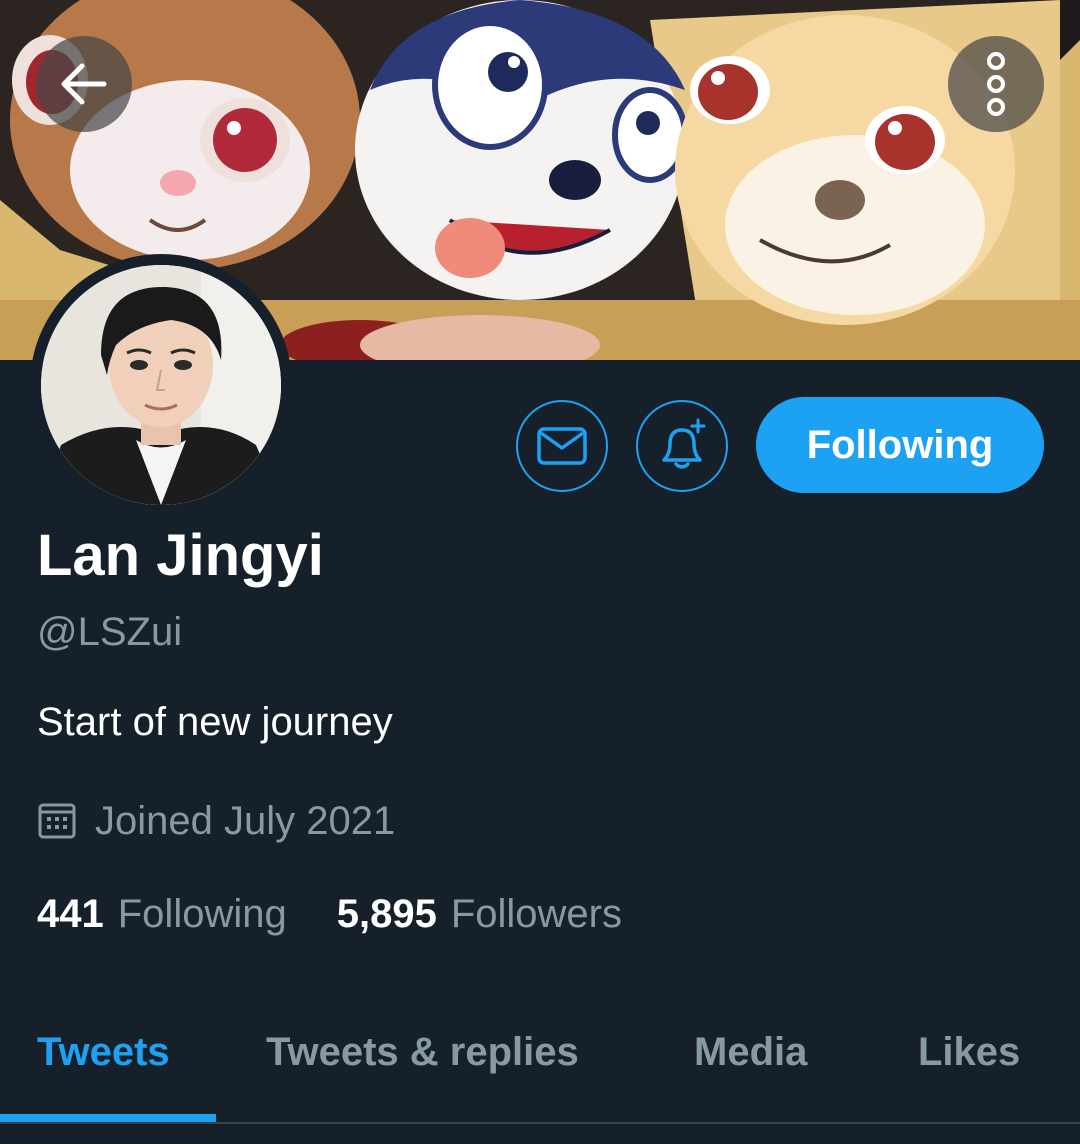  I want to click on tab-tweets-replies: Tweets & replies, so click(422, 1052).